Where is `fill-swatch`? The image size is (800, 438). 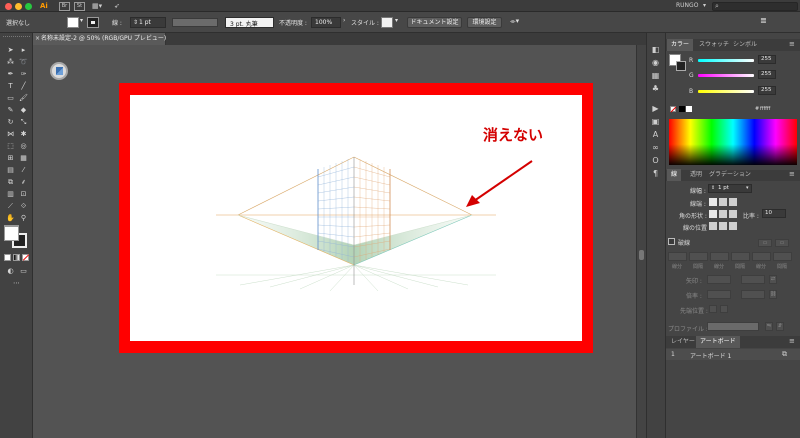
fill-swatch is located at coordinates (73, 22).